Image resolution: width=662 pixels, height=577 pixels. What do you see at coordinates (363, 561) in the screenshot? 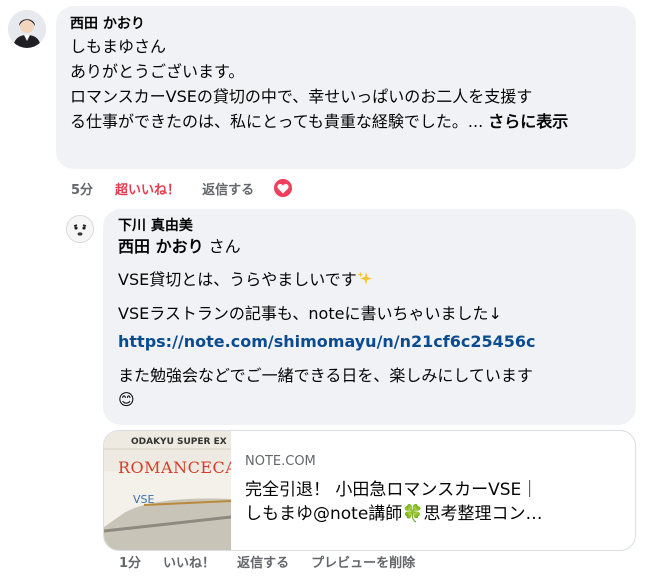
I see `remove-preview-button: プレビューを削除` at bounding box center [363, 561].